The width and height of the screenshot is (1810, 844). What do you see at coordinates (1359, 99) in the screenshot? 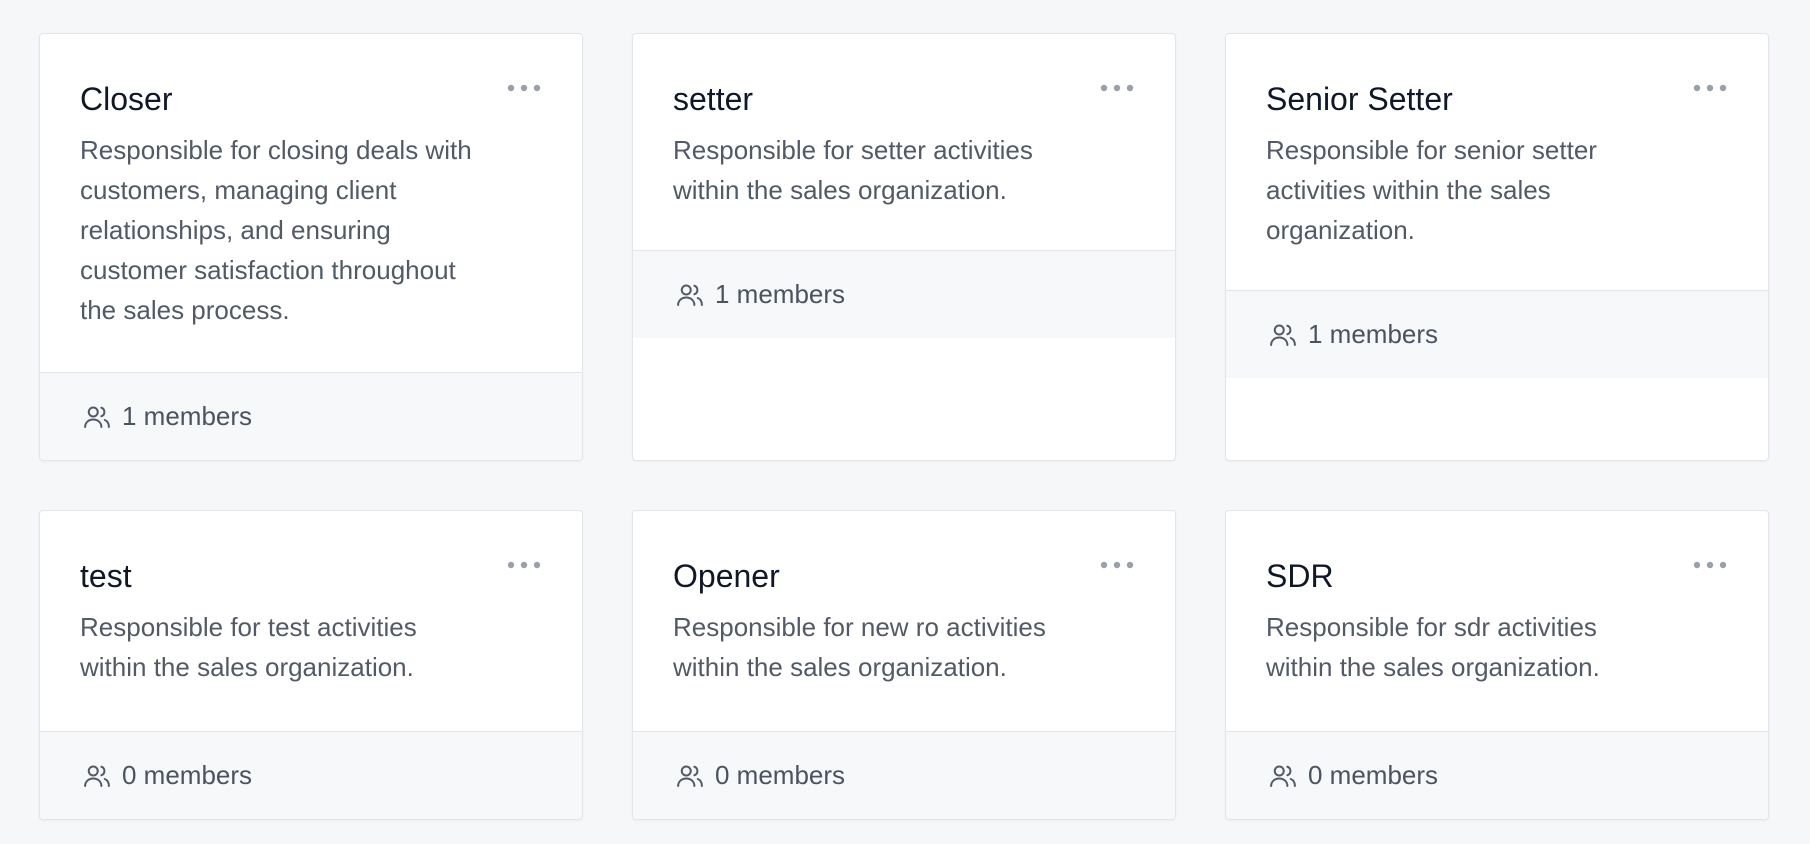
I see `card-title: Senior Setter` at bounding box center [1359, 99].